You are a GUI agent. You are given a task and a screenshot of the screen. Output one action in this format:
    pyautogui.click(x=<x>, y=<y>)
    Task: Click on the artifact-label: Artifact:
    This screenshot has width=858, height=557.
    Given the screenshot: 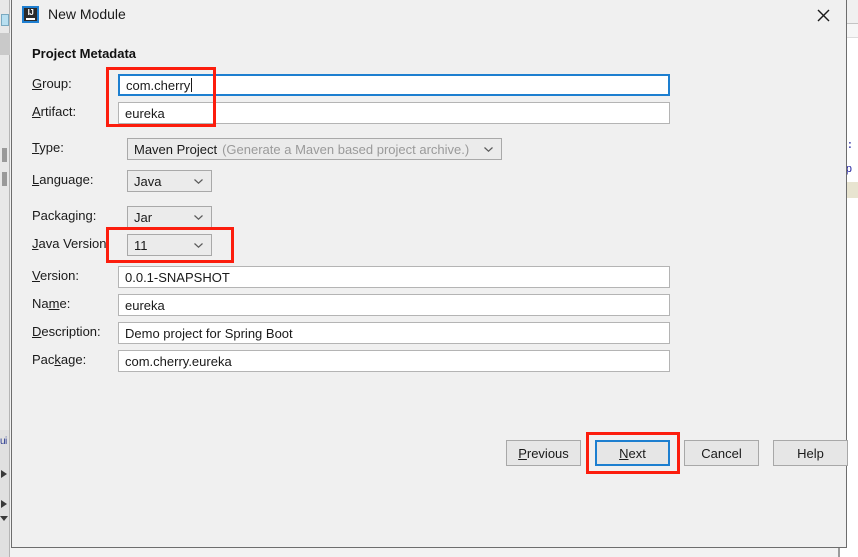 What is the action you would take?
    pyautogui.click(x=54, y=111)
    